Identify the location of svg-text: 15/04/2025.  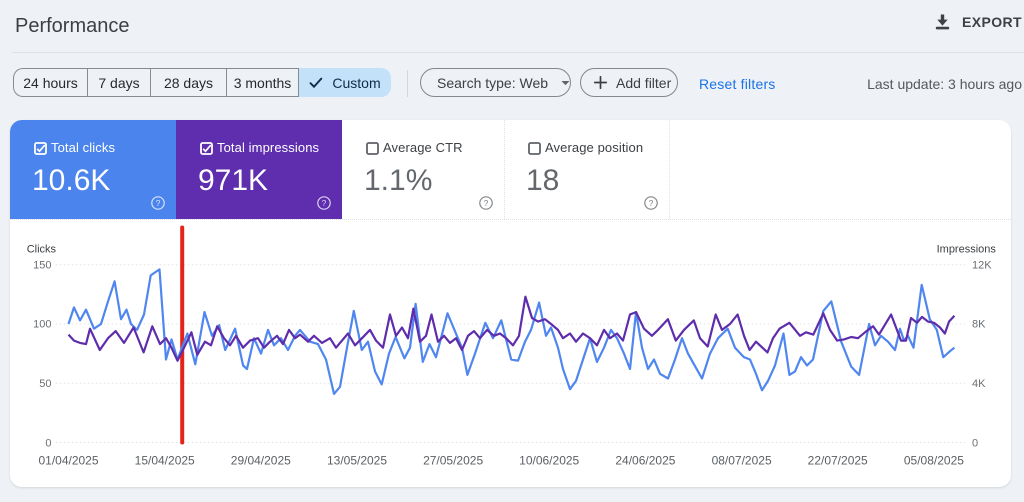
(165, 461).